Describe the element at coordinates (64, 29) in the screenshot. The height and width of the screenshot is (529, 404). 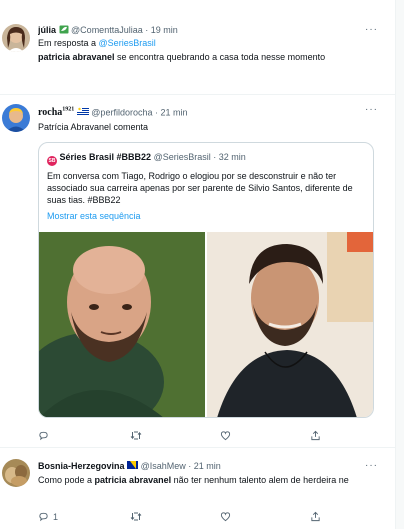
I see `leaf-icon` at that location.